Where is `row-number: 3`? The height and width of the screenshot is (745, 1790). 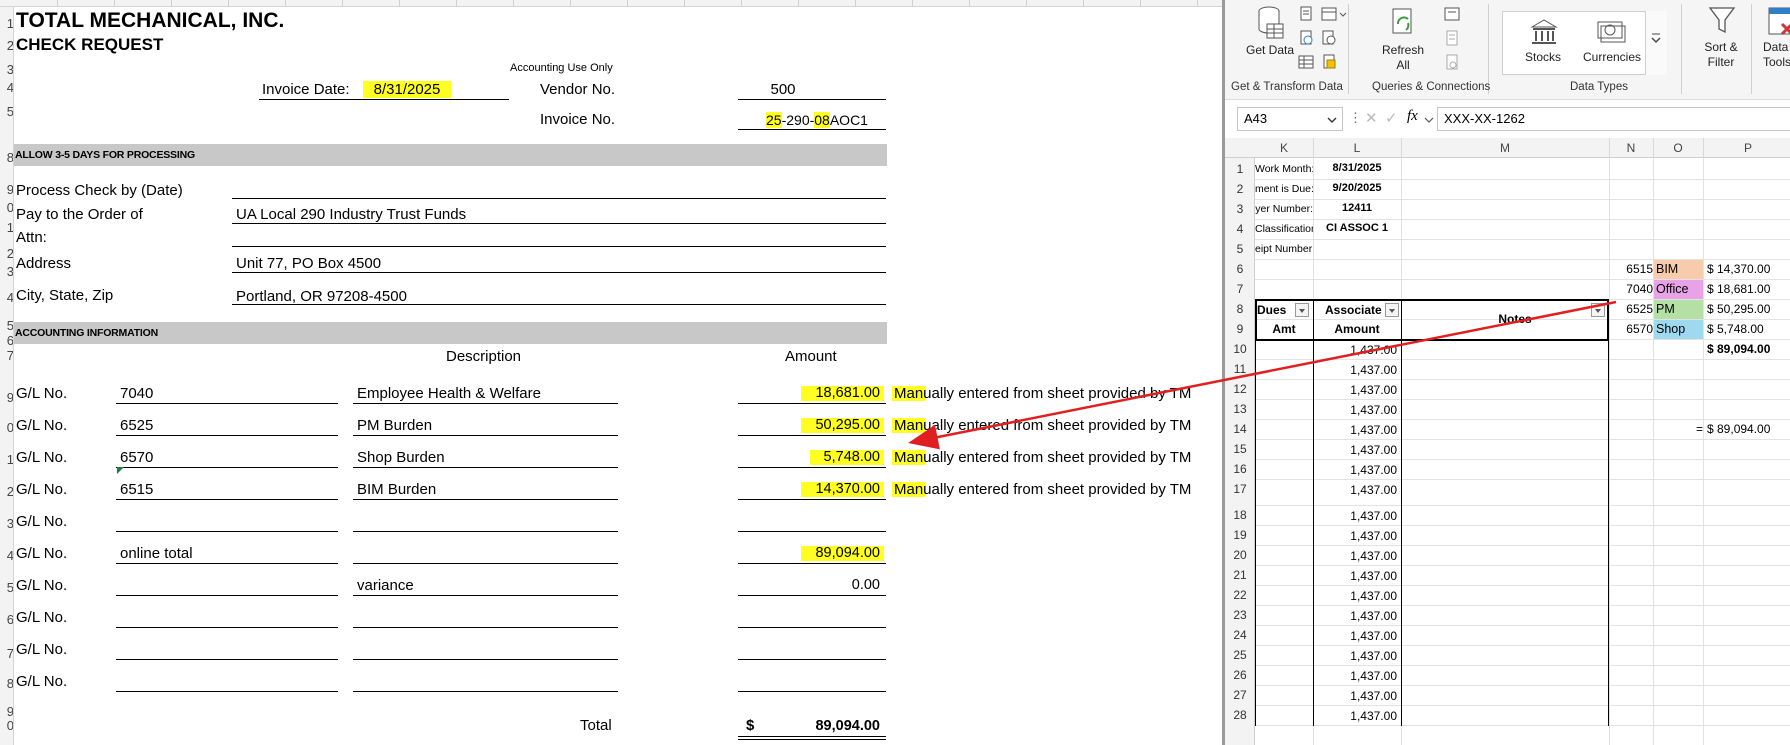 row-number: 3 is located at coordinates (1240, 209).